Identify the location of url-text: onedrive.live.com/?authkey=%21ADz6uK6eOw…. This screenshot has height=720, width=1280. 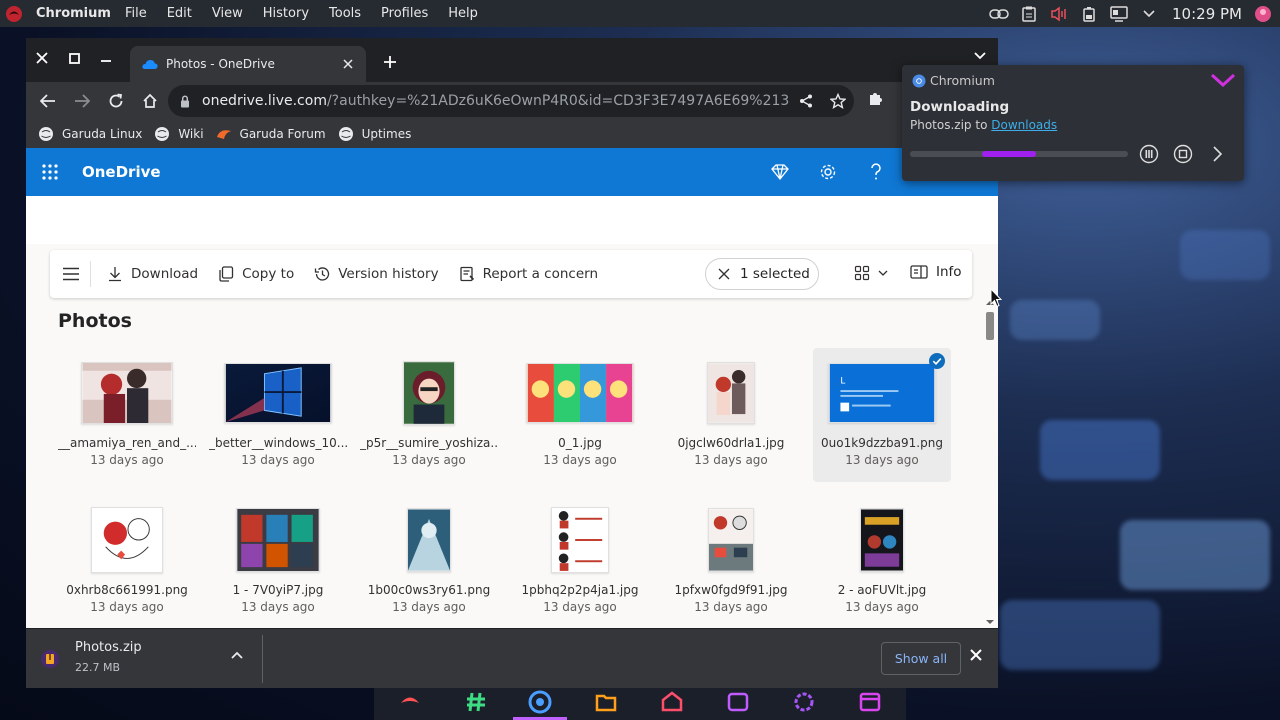
(496, 101).